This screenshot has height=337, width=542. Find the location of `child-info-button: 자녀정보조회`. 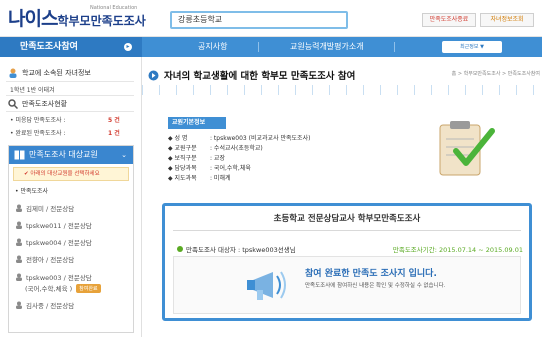

child-info-button: 자녀정보조회 is located at coordinates (507, 20).